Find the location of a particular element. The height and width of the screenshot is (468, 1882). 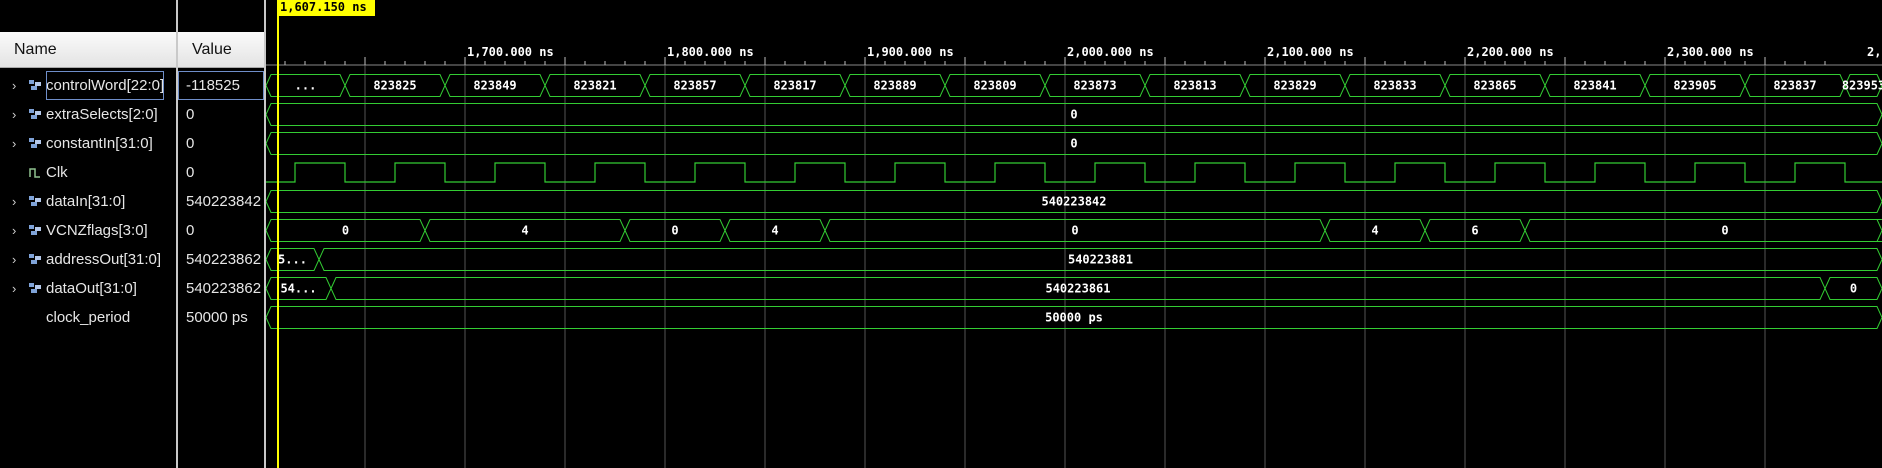

signal-row: › controlWord[22:0] is located at coordinates (88, 85).